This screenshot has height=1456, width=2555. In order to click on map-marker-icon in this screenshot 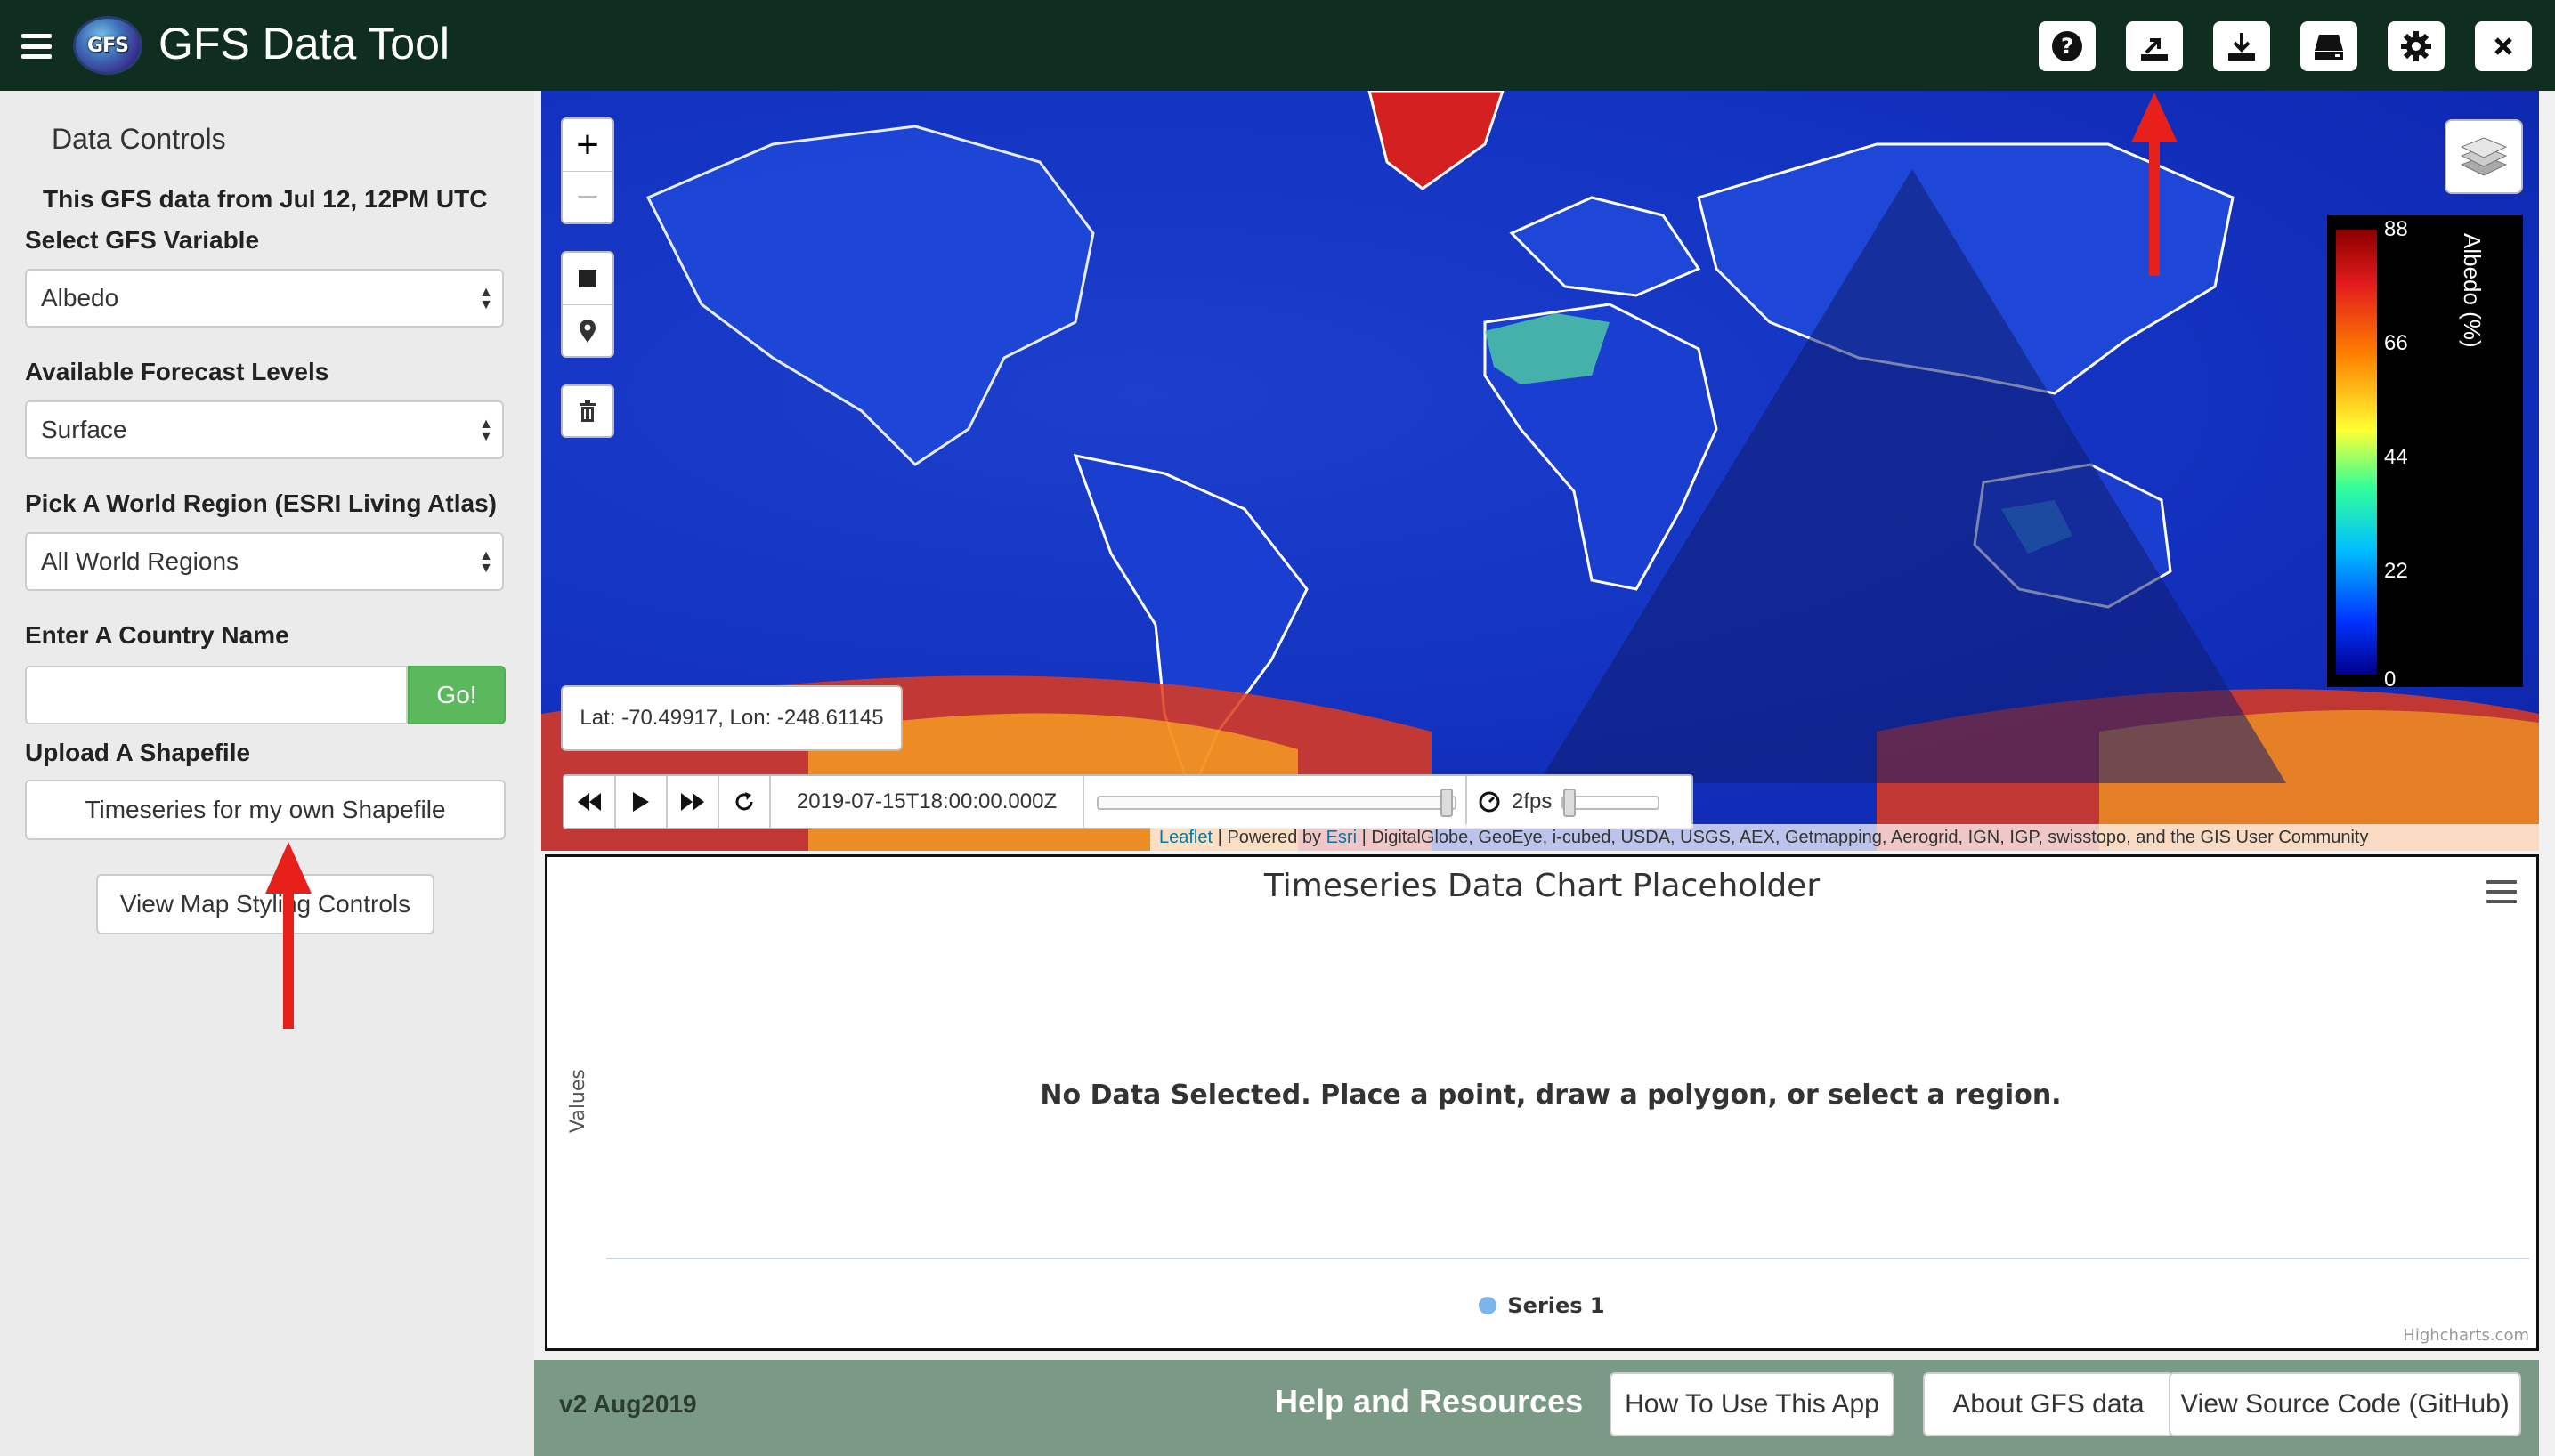, I will do `click(588, 331)`.